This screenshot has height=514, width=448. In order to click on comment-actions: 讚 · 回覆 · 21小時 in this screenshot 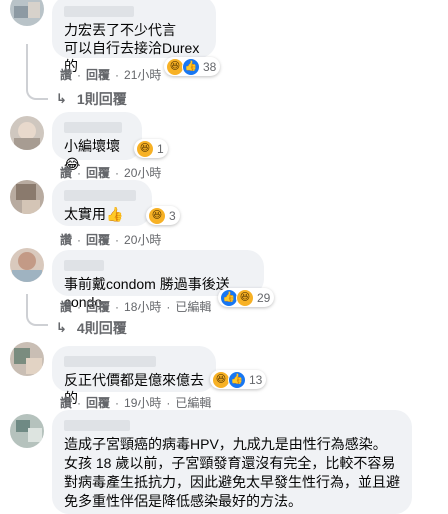, I will do `click(111, 74)`.